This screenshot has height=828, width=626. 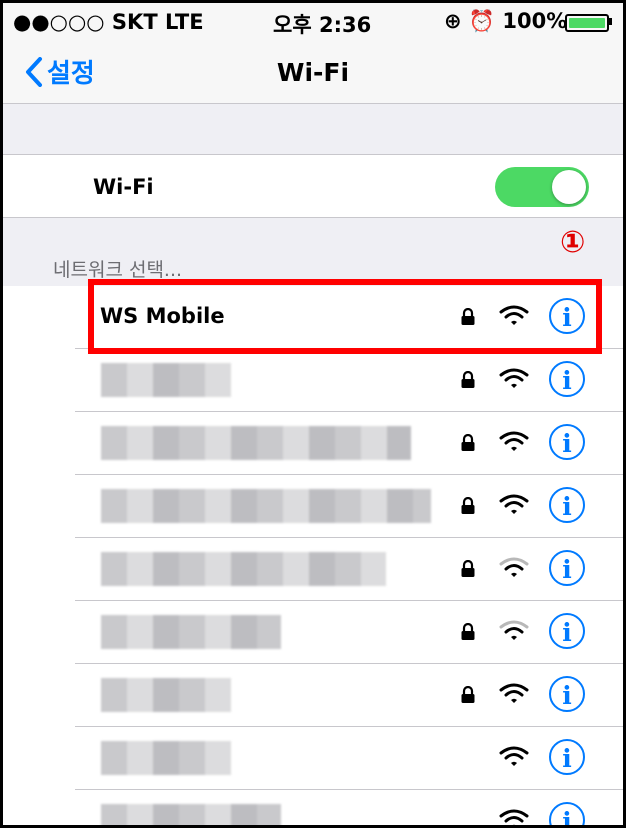 I want to click on network-name: WS Mobile, so click(x=162, y=316).